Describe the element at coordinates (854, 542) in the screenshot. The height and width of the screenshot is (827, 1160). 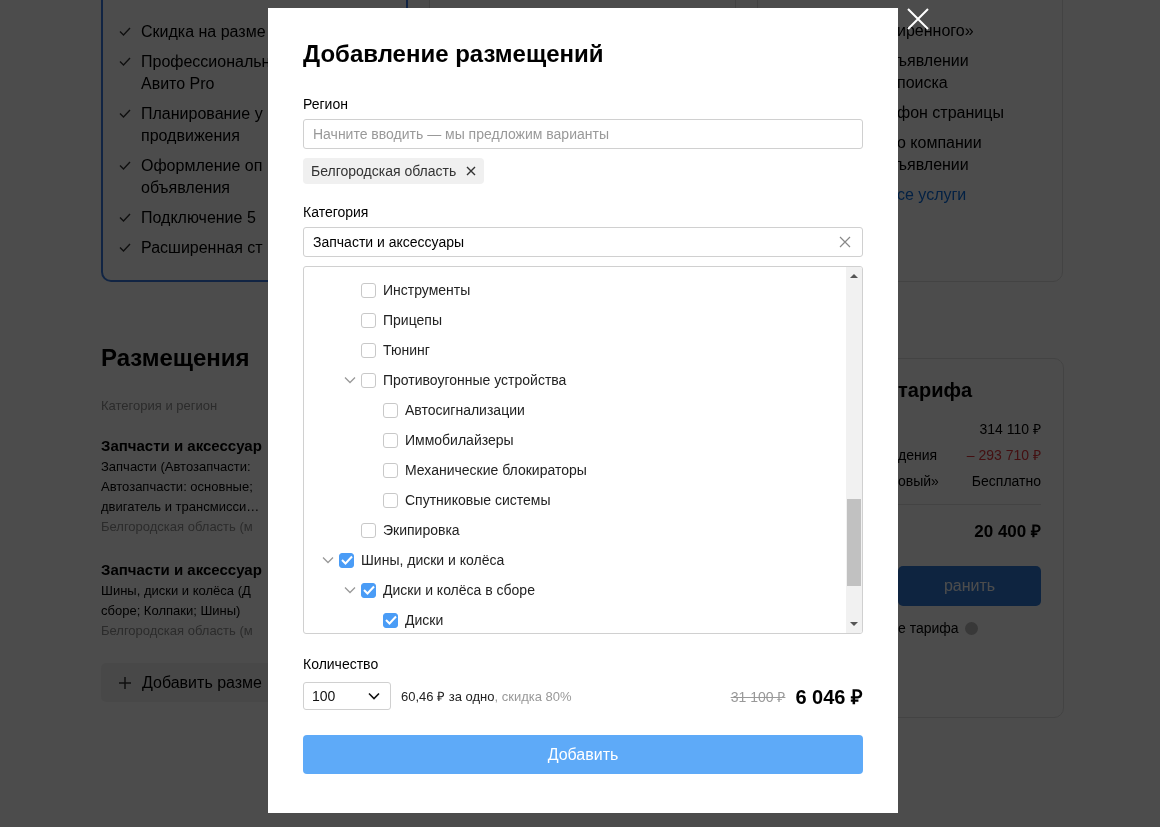
I see `scrollbar-thumb` at that location.